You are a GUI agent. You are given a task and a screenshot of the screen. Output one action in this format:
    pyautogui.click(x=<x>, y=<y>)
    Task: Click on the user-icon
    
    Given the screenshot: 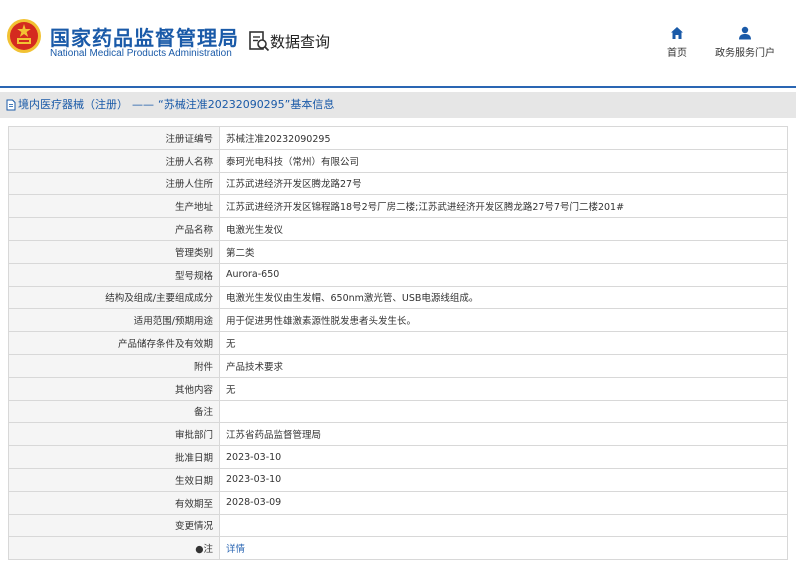 What is the action you would take?
    pyautogui.click(x=745, y=33)
    